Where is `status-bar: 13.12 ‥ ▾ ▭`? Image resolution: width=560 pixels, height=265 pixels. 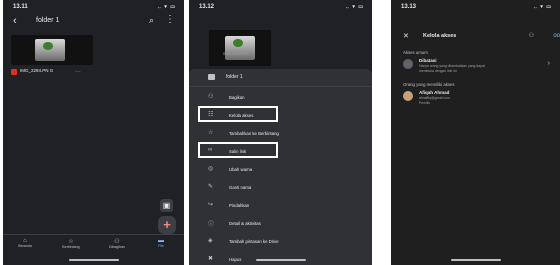
status-bar: 13.12 ‥ ▾ ▭ is located at coordinates (280, 8).